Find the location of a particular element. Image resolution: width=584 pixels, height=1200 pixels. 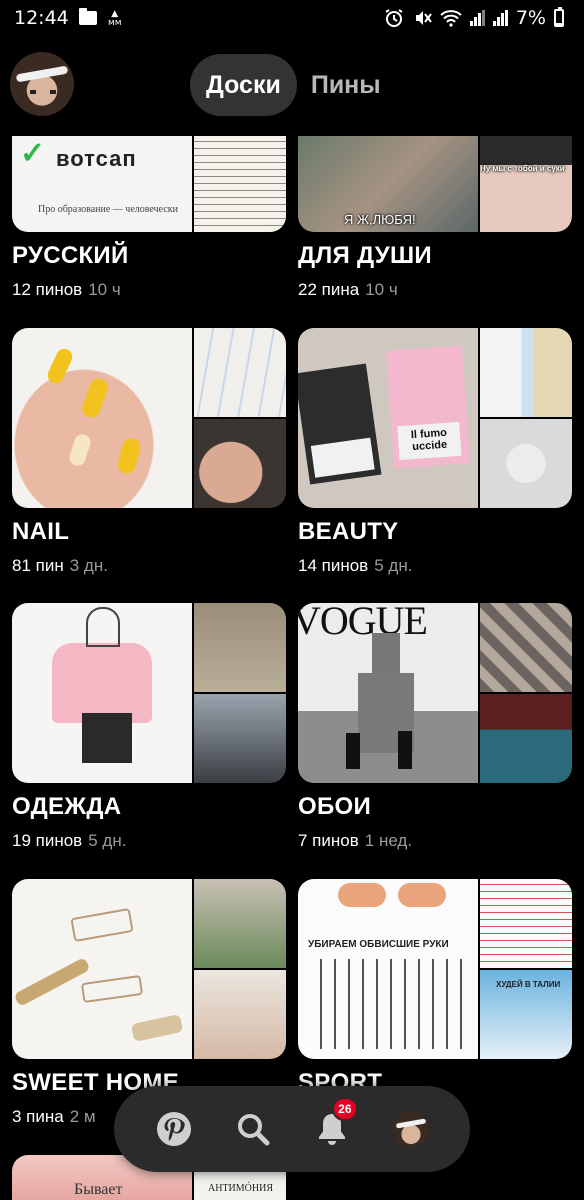

board-pin-count: 81 пин is located at coordinates (38, 565).